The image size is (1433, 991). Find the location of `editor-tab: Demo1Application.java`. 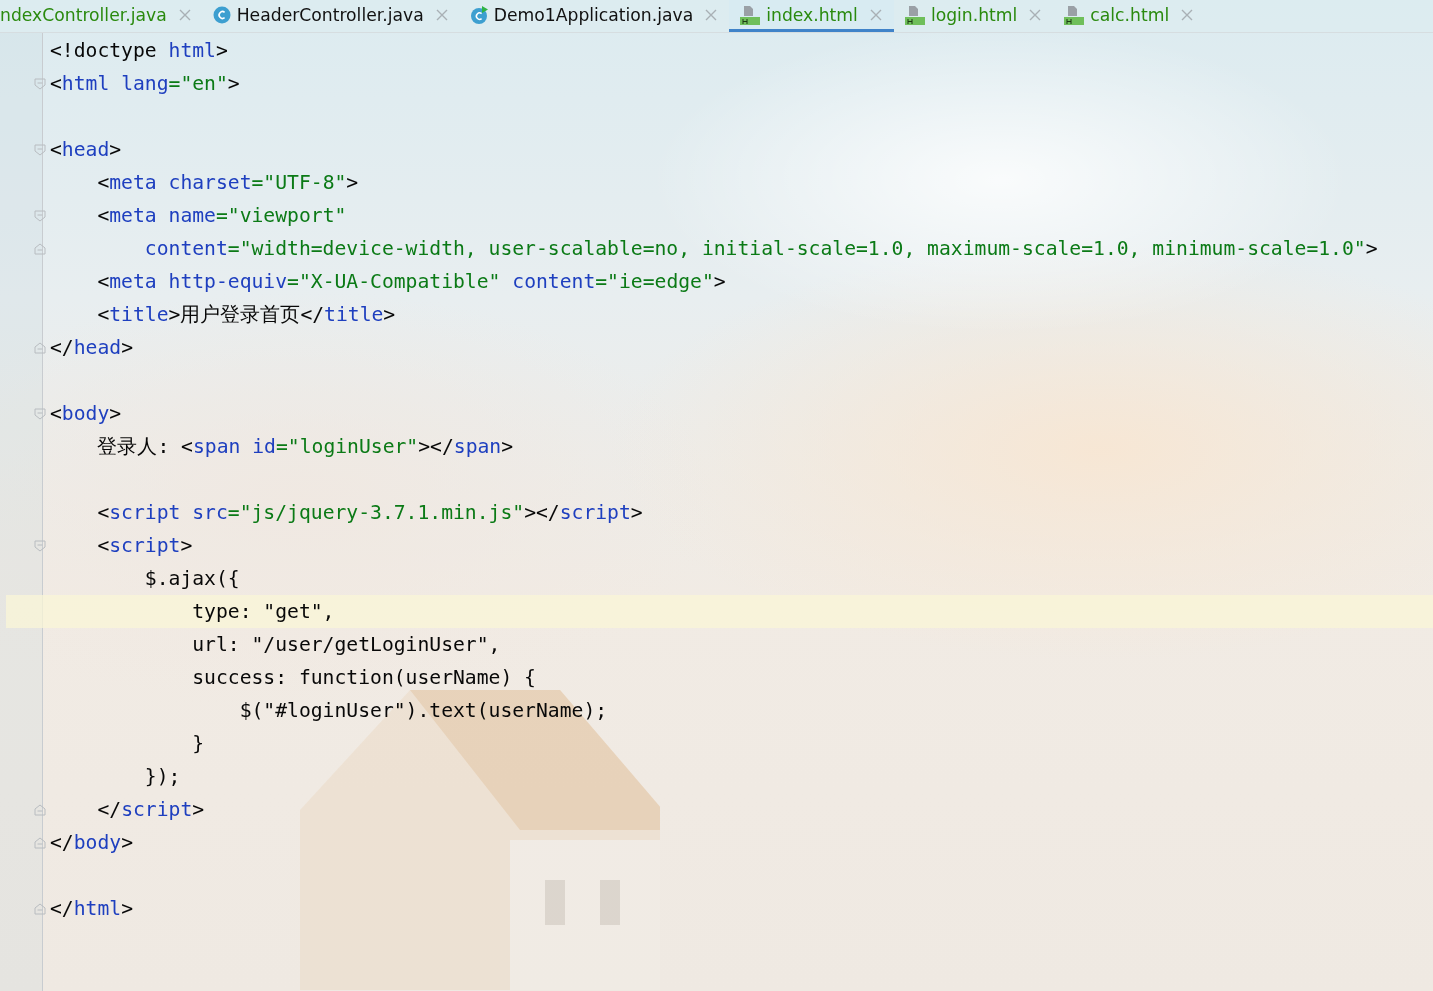

editor-tab: Demo1Application.java is located at coordinates (594, 16).